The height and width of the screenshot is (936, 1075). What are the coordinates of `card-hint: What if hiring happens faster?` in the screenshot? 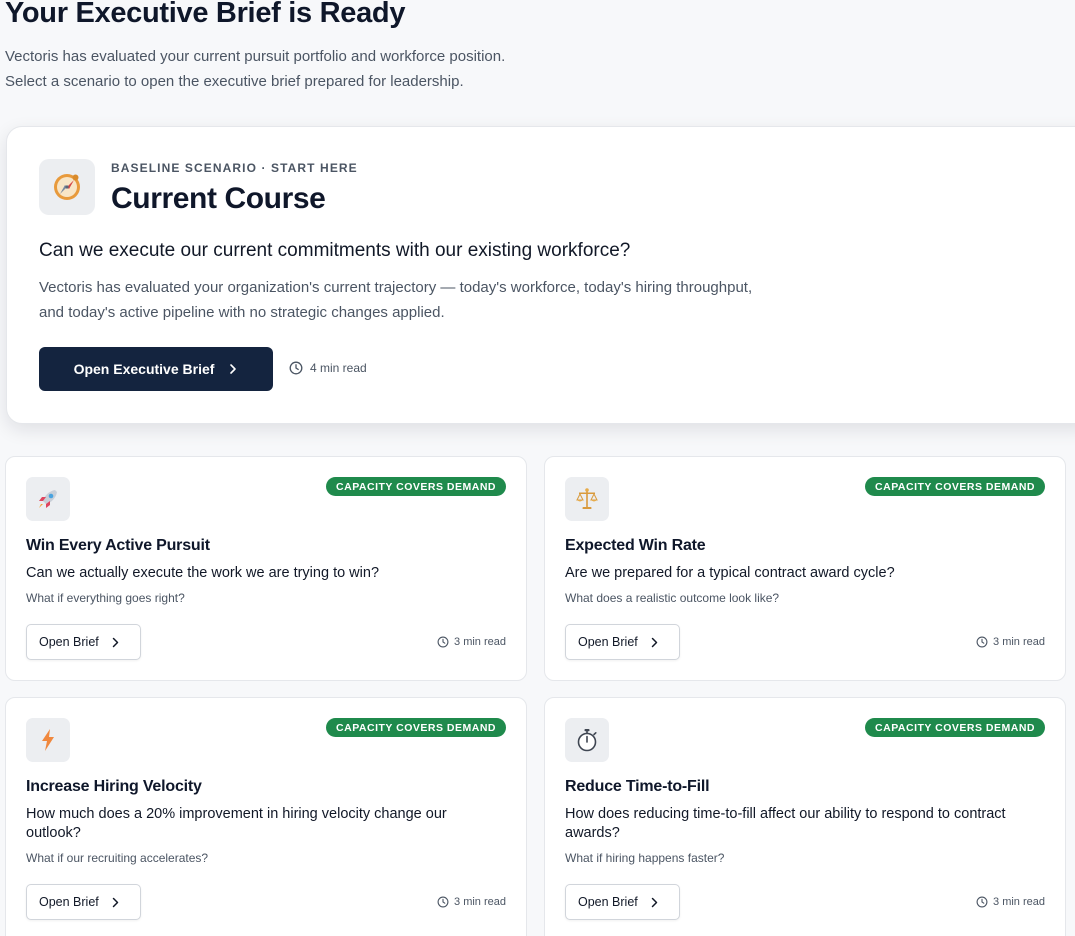 It's located at (645, 858).